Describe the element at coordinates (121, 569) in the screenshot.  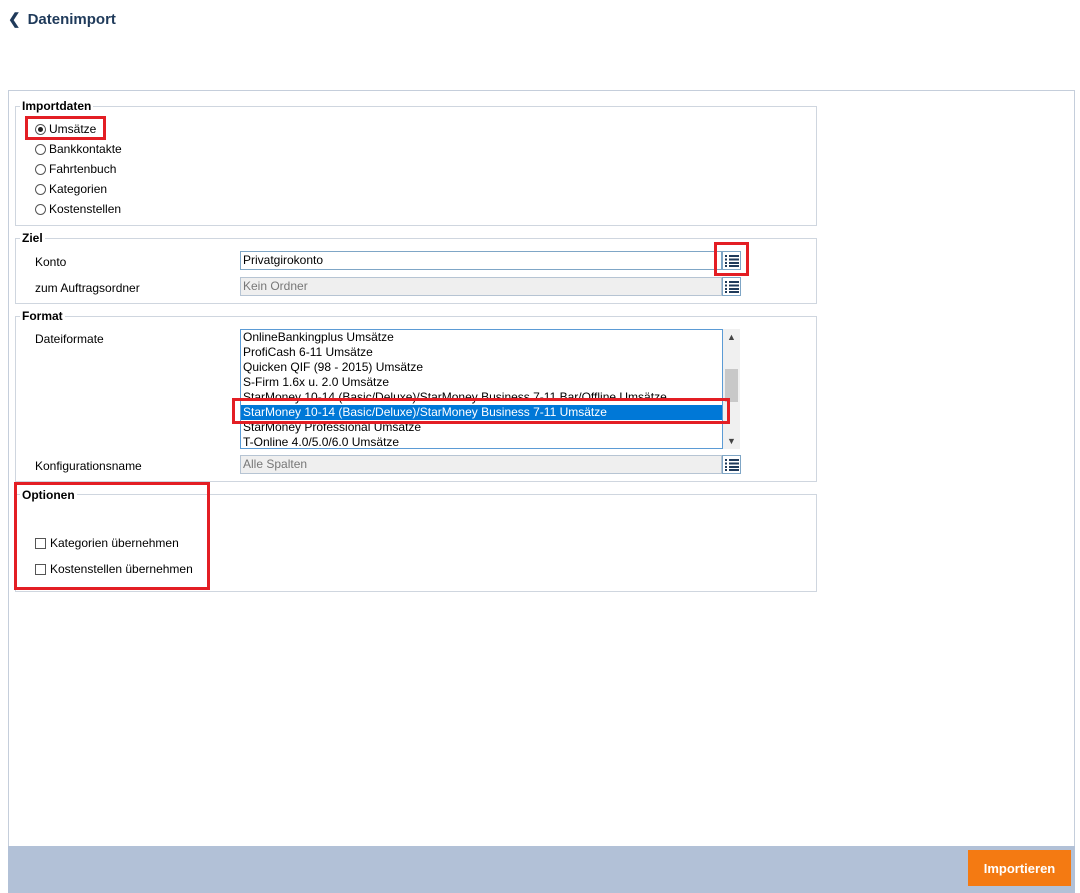
I see `checkbox-label: Kostenstellen übernehmen` at that location.